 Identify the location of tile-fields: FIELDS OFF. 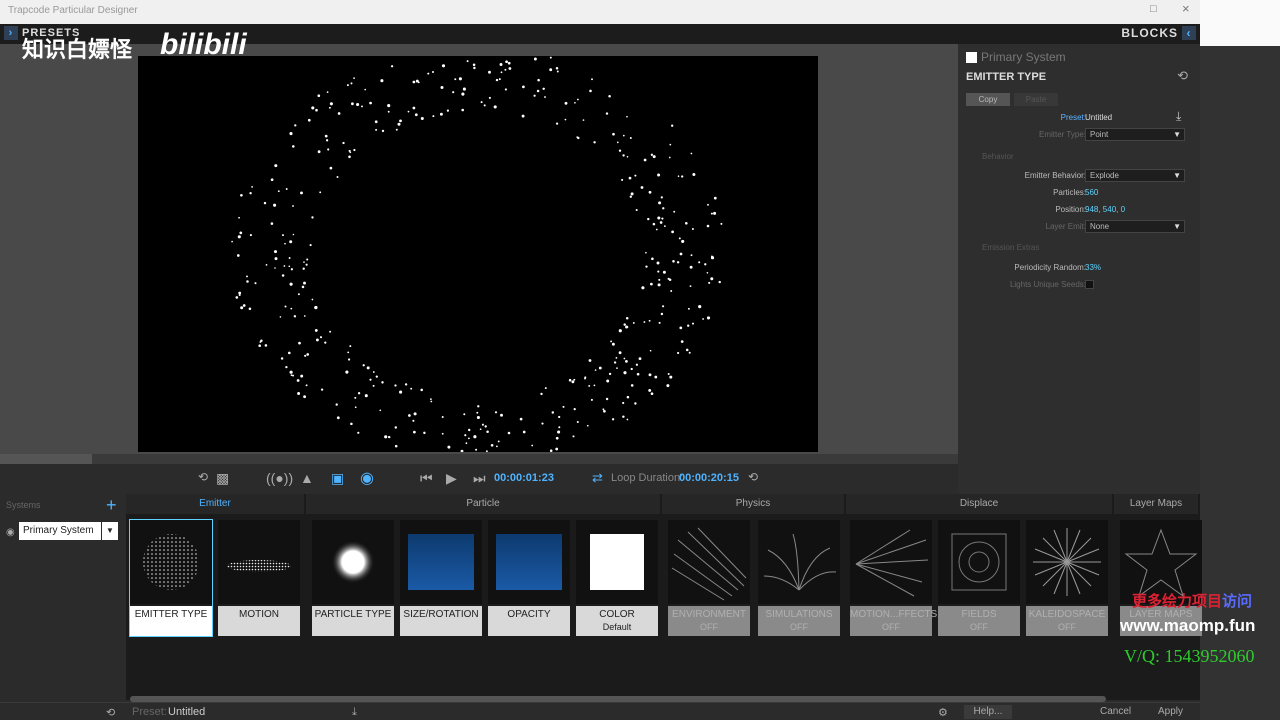
(979, 578).